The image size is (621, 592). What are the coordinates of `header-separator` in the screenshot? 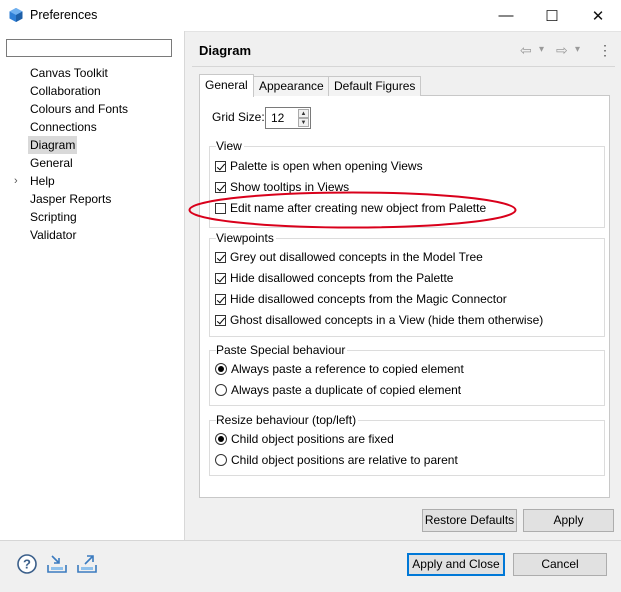 It's located at (403, 66).